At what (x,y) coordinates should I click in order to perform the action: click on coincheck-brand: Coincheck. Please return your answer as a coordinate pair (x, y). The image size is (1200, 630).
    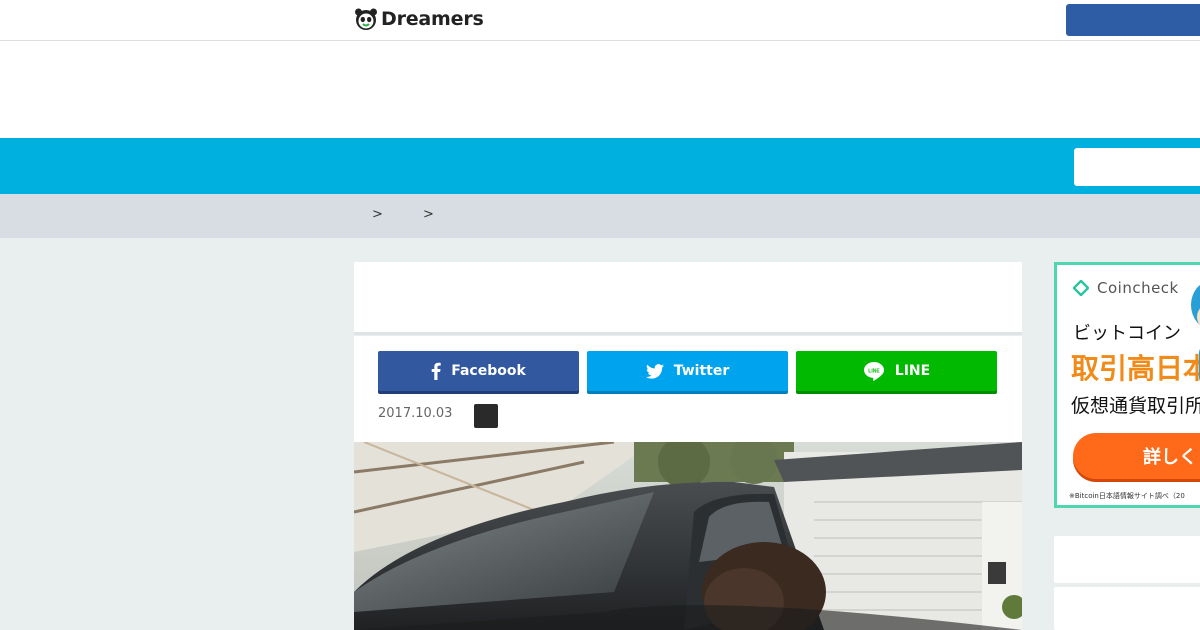
    Looking at the image, I should click on (1125, 288).